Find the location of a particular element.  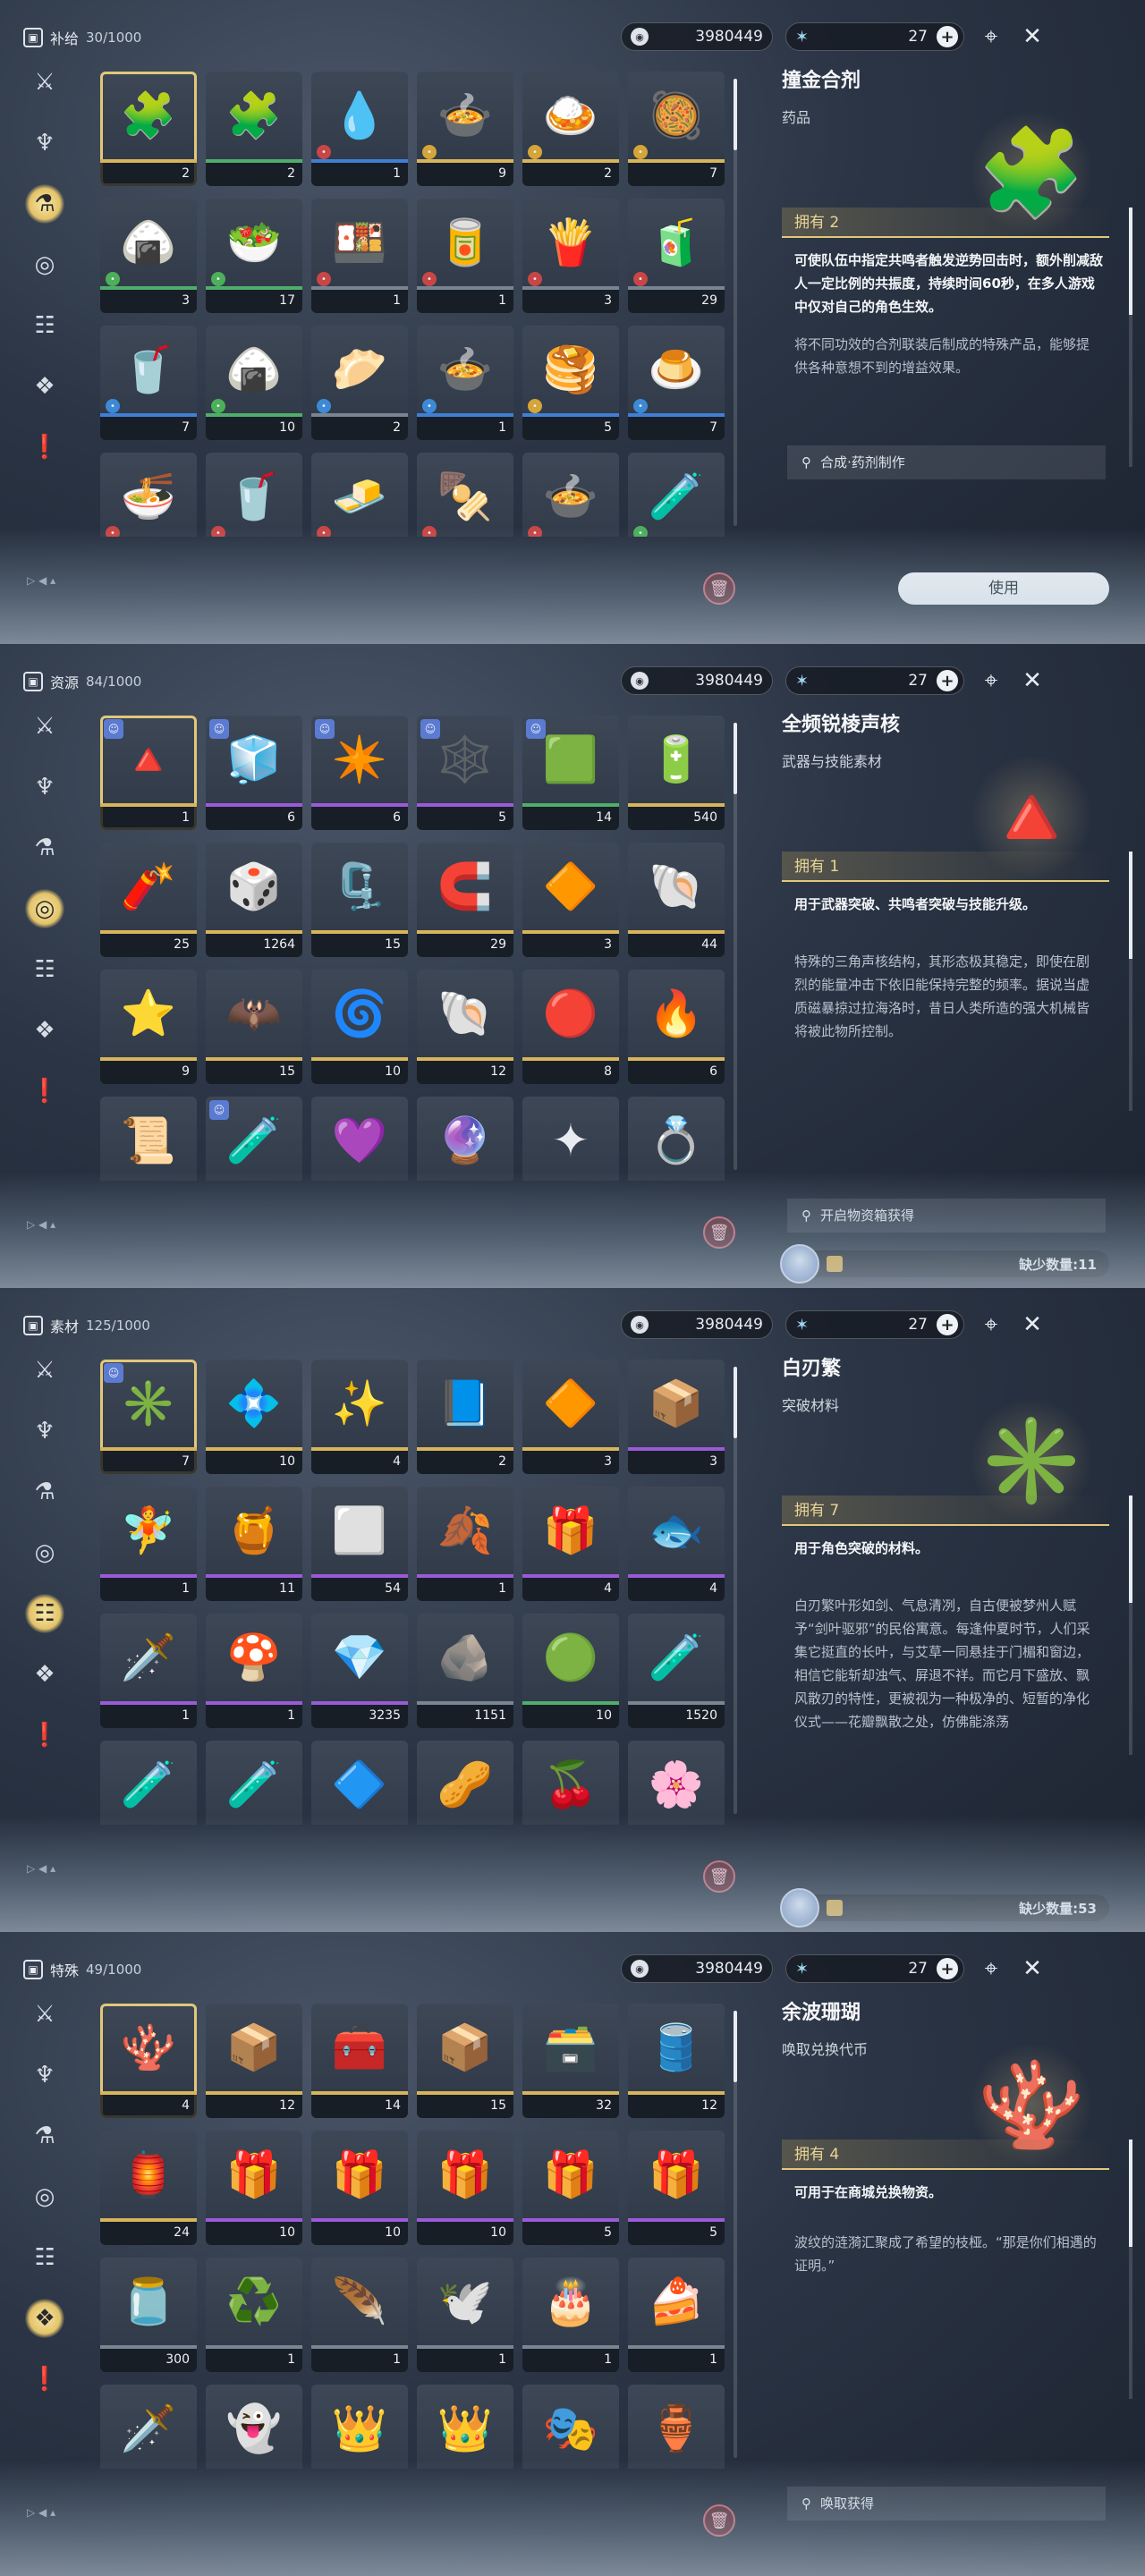

item-slot: 🎲 1264 is located at coordinates (254, 900).